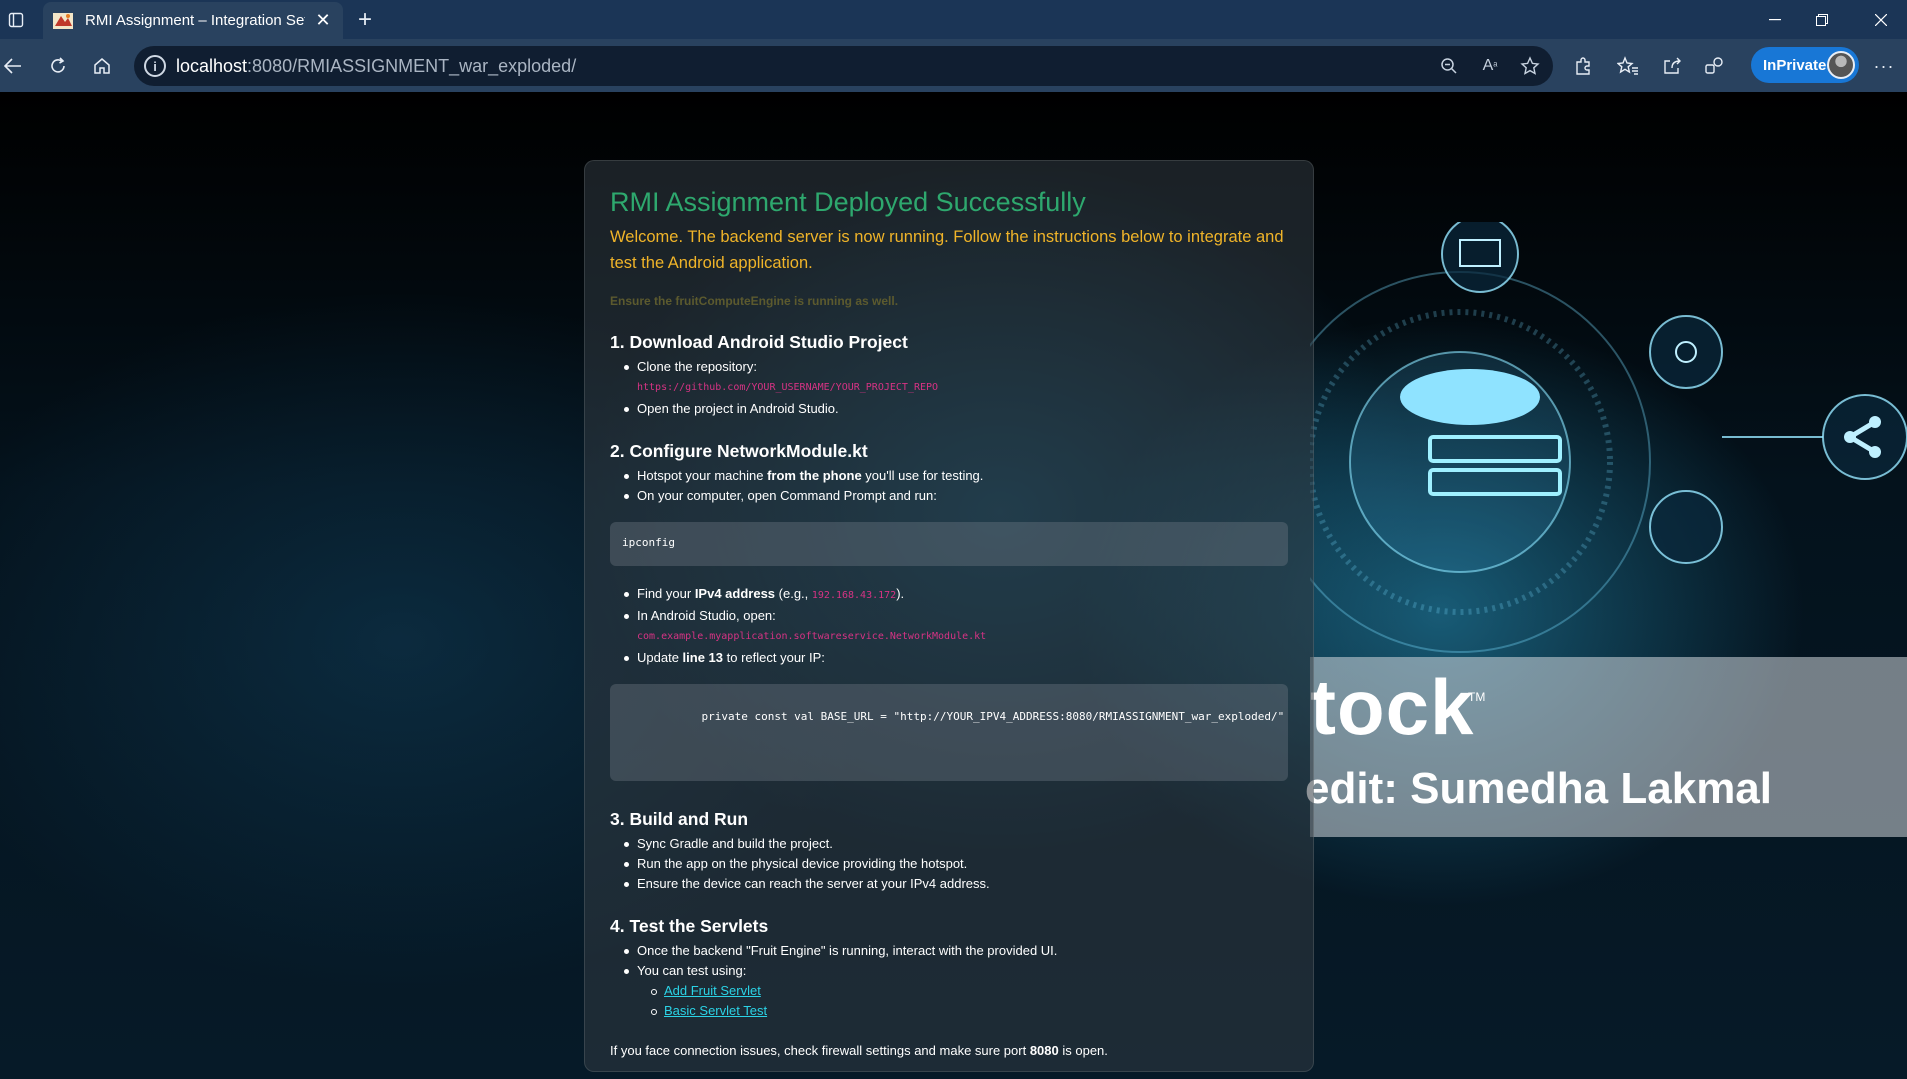 The image size is (1907, 1079). Describe the element at coordinates (712, 990) in the screenshot. I see `add-fruit-servlet-link: Add Fruit Servlet` at that location.